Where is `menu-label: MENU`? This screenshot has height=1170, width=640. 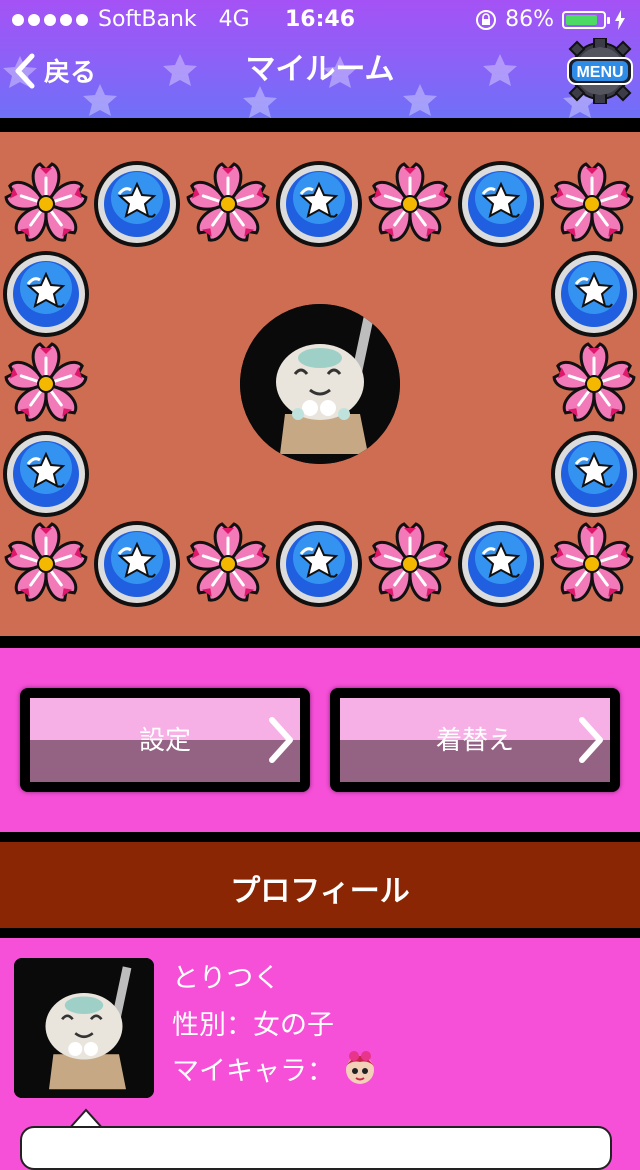 menu-label: MENU is located at coordinates (599, 72).